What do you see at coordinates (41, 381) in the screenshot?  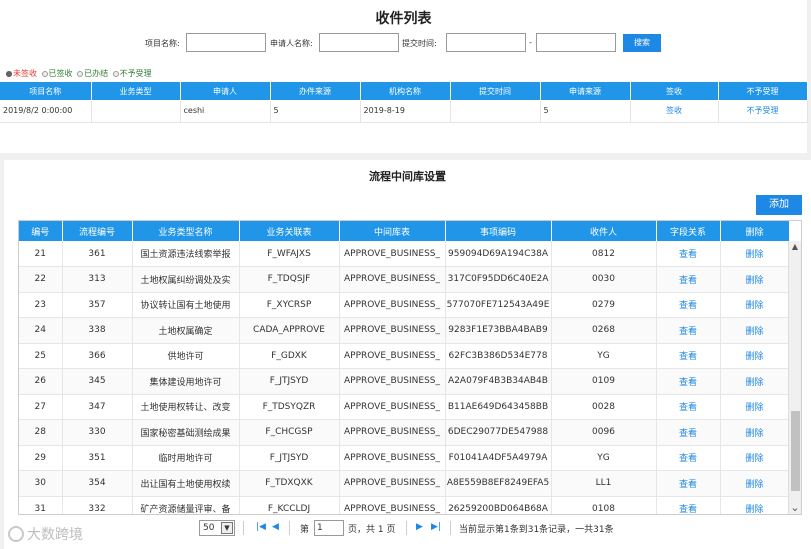 I see `cell-id: 26` at bounding box center [41, 381].